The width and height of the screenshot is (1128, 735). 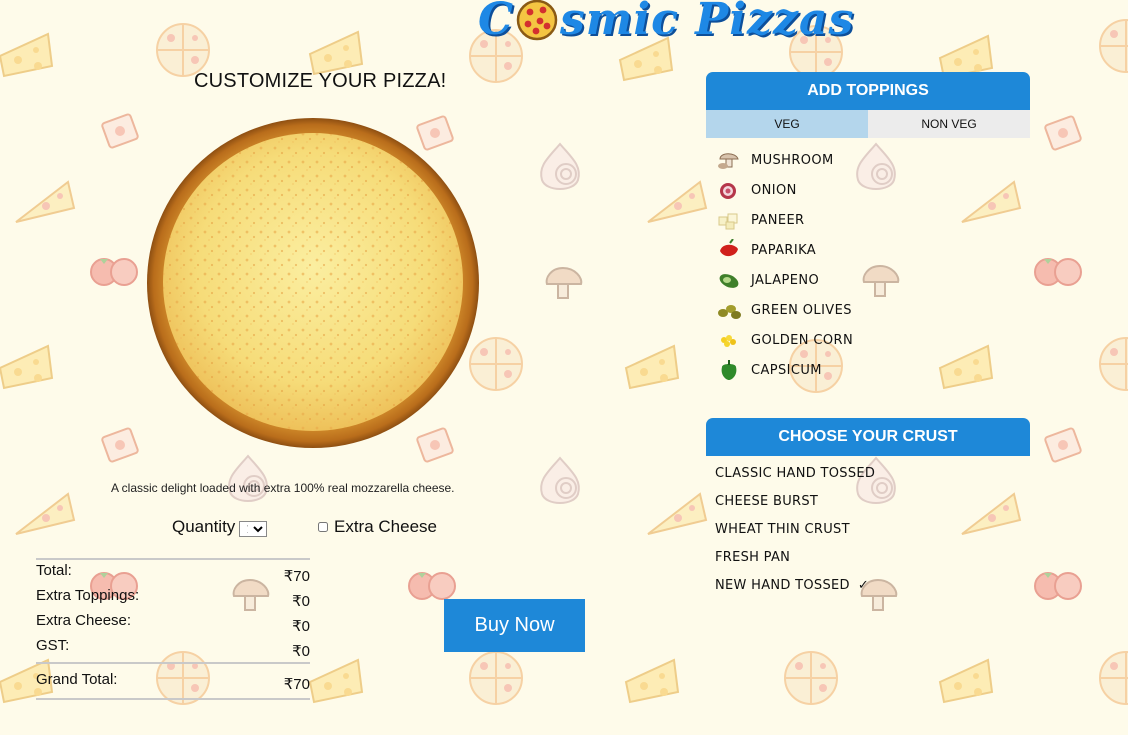 What do you see at coordinates (787, 124) in the screenshot?
I see `tab-veg: VEG` at bounding box center [787, 124].